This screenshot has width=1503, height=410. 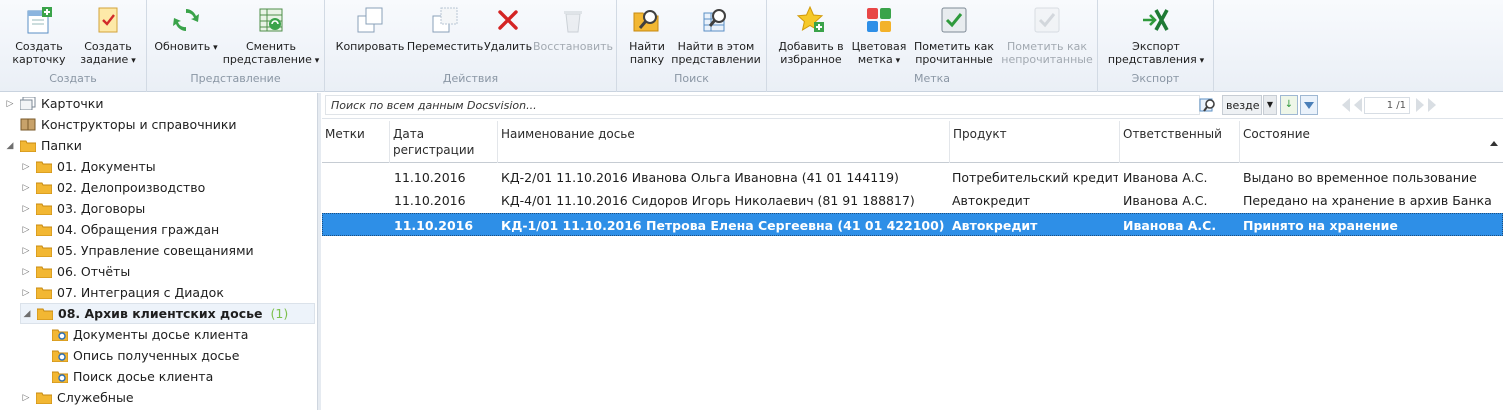 What do you see at coordinates (1165, 177) in the screenshot?
I see `cell-responsible: Иванова А.С.` at bounding box center [1165, 177].